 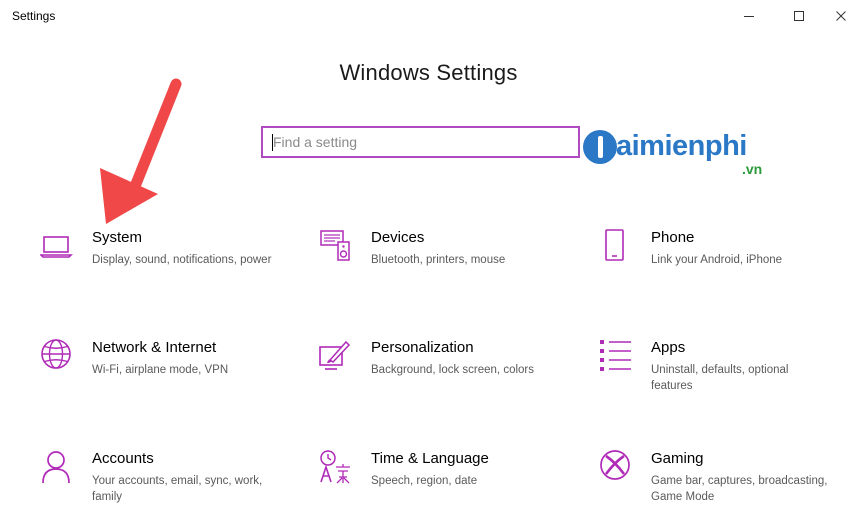 What do you see at coordinates (336, 246) in the screenshot?
I see `devices-icon` at bounding box center [336, 246].